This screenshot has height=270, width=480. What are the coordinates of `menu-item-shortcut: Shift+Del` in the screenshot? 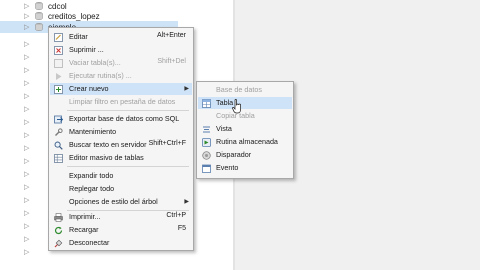 It's located at (171, 61).